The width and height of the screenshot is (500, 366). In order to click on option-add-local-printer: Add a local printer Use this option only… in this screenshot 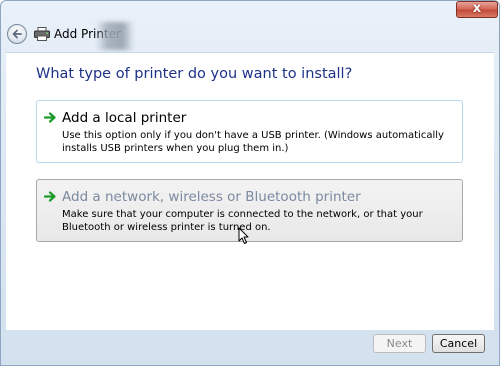, I will do `click(249, 131)`.